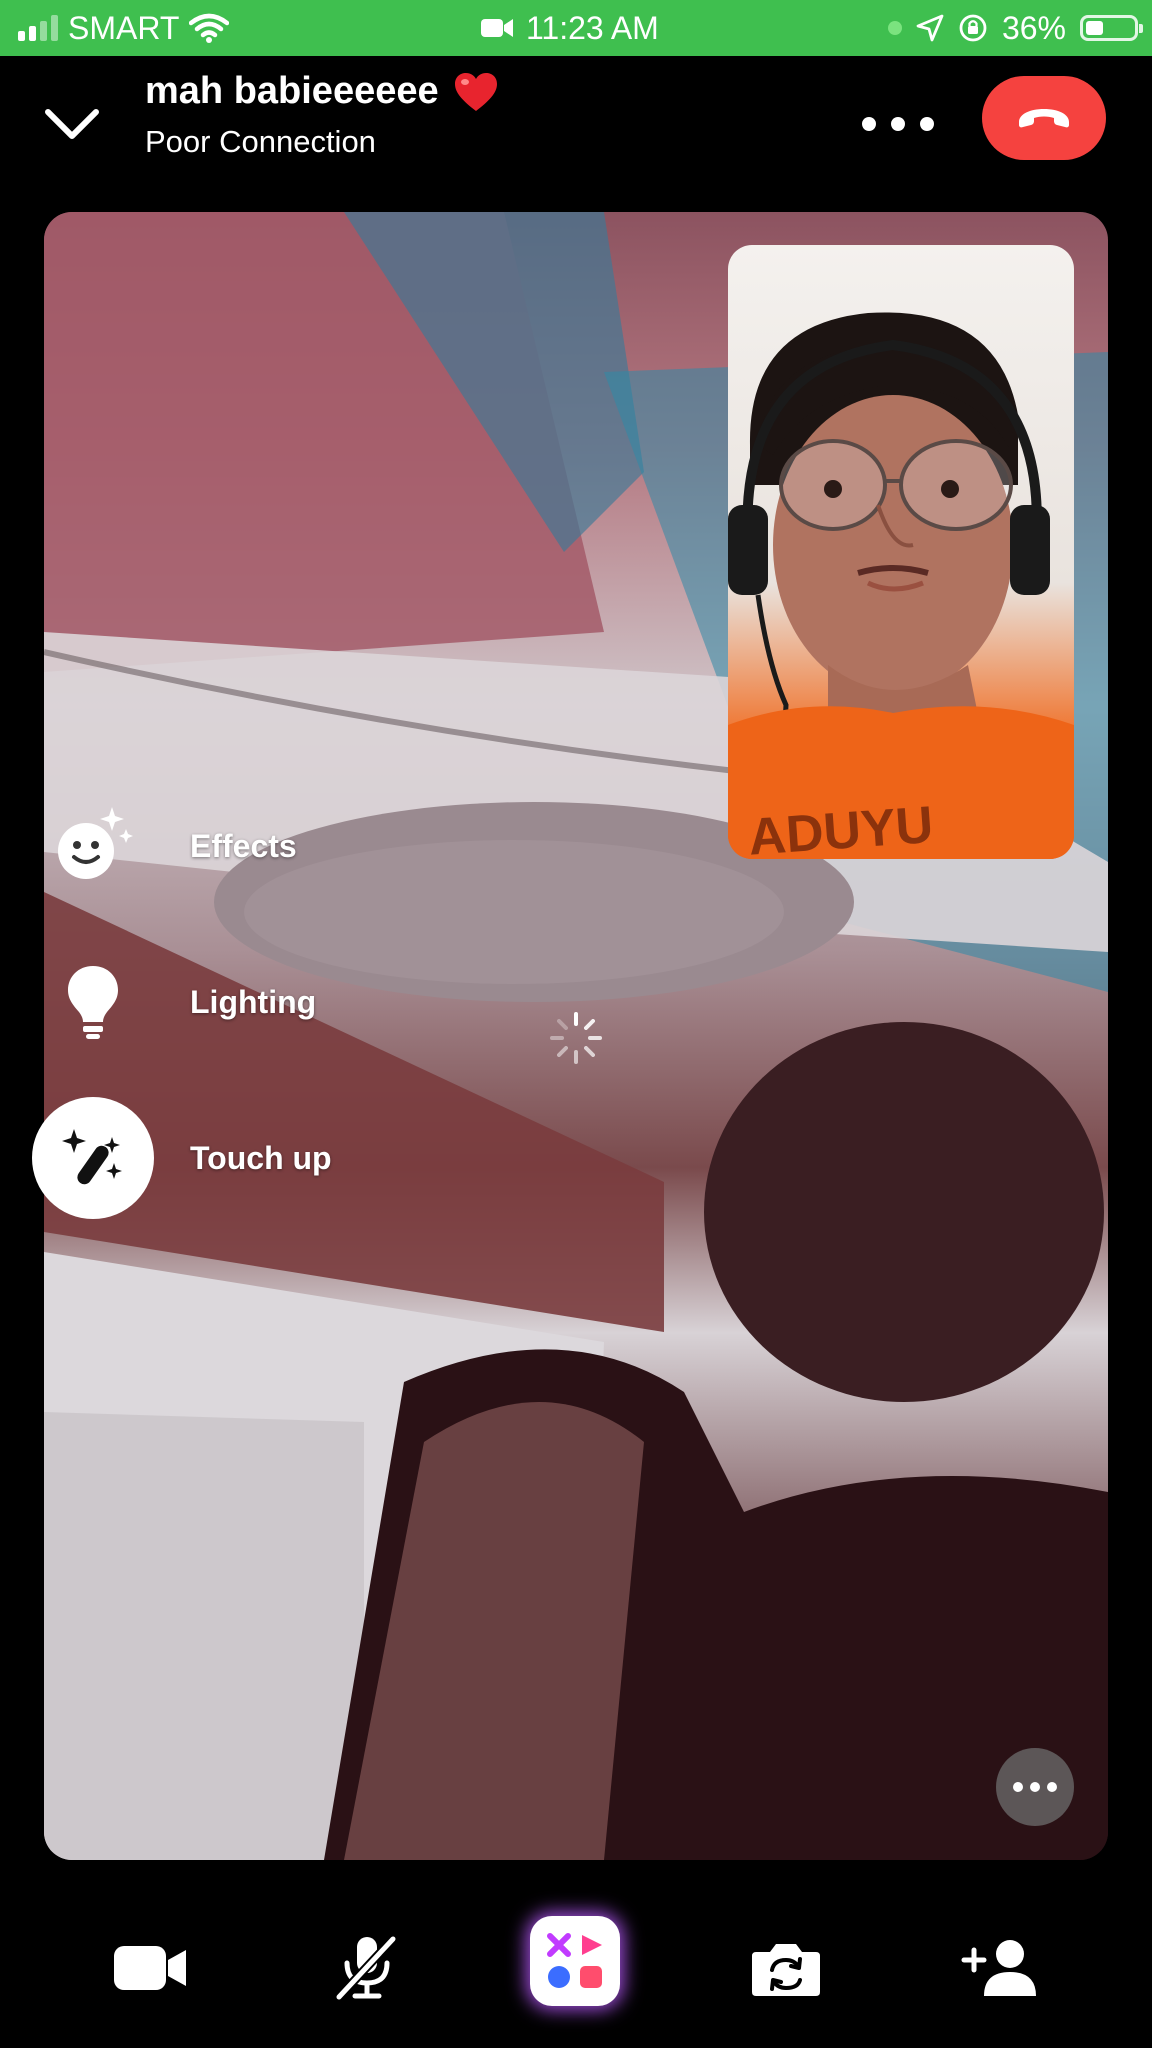 The height and width of the screenshot is (2048, 1152). I want to click on more-icon, so click(898, 124).